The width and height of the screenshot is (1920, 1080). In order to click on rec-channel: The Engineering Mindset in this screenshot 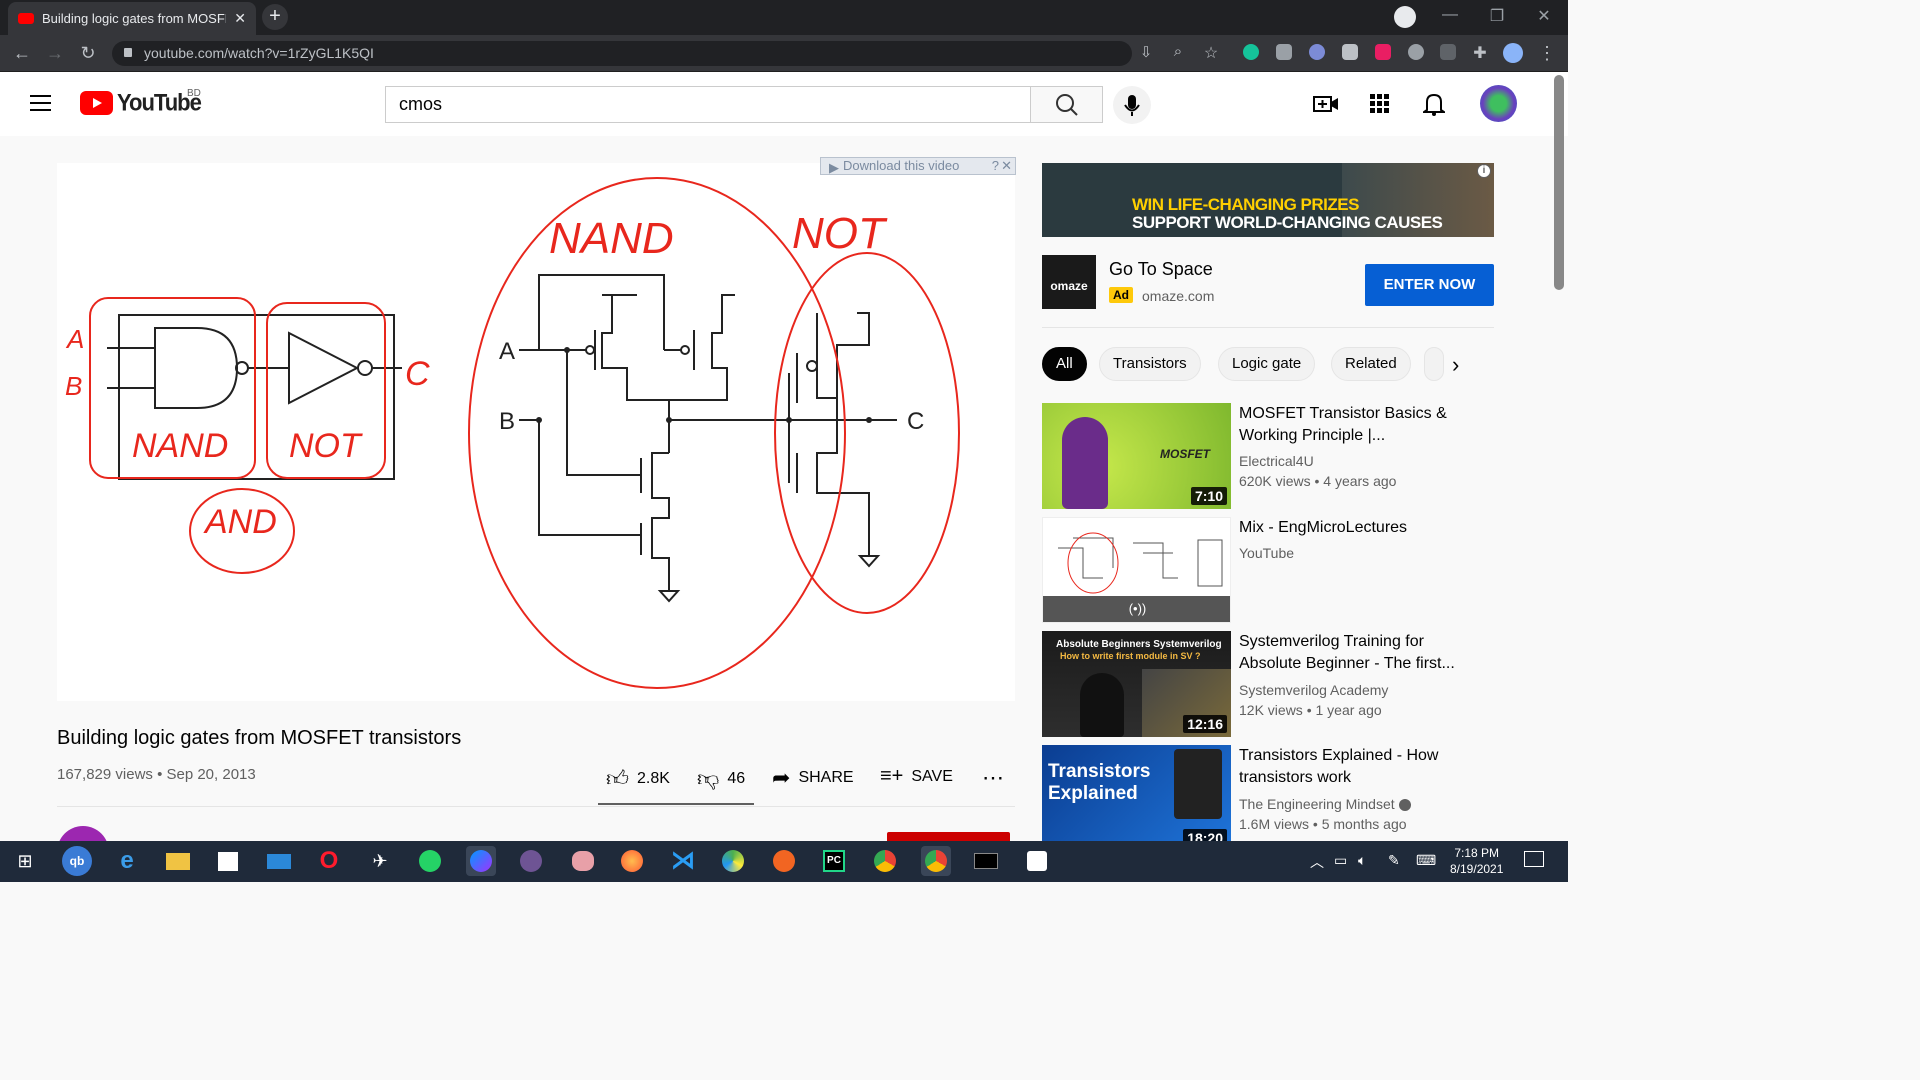, I will do `click(1325, 804)`.